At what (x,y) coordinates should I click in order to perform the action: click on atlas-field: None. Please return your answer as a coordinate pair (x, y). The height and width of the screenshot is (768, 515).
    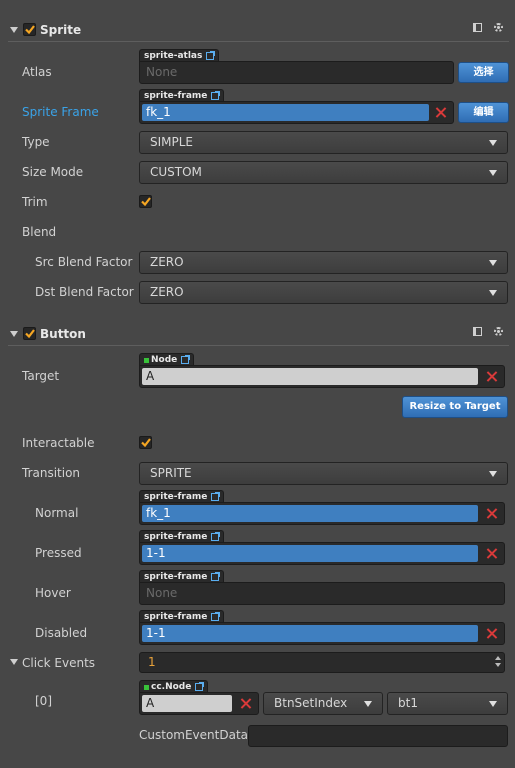
    Looking at the image, I should click on (296, 72).